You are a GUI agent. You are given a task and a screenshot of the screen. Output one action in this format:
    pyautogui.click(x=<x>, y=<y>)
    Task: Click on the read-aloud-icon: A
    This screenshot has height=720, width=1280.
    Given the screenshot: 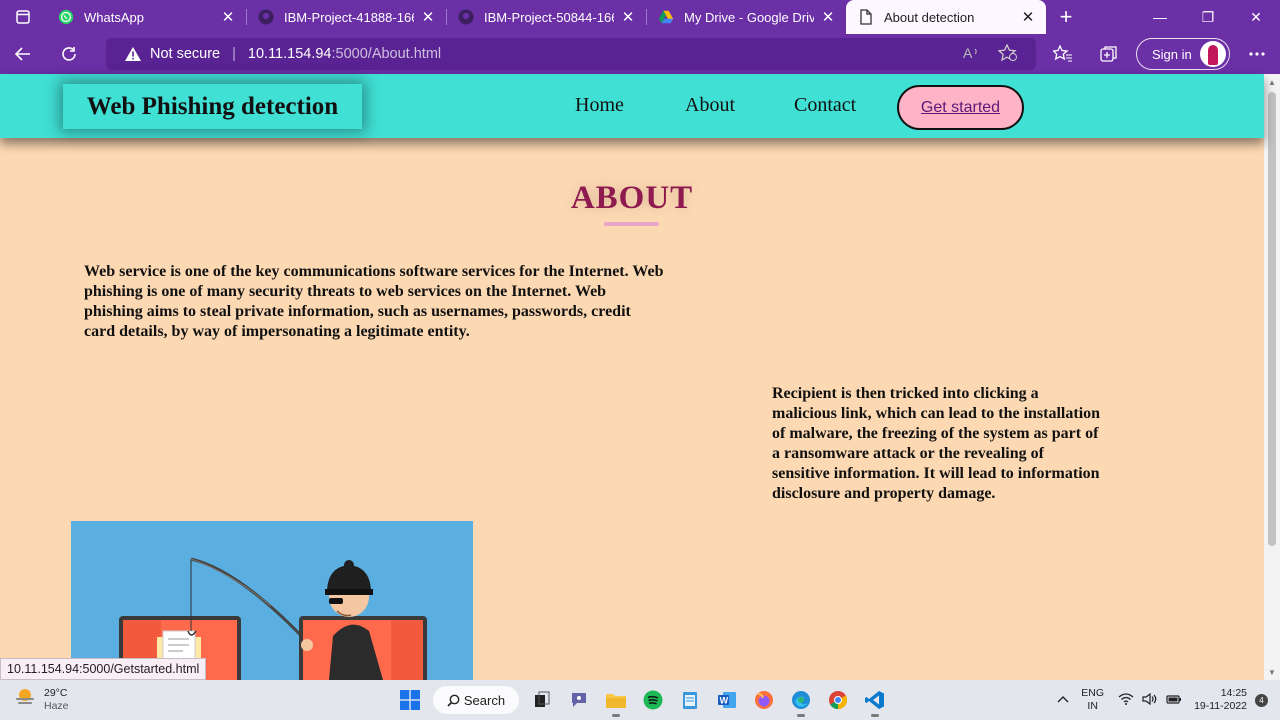 What is the action you would take?
    pyautogui.click(x=972, y=55)
    